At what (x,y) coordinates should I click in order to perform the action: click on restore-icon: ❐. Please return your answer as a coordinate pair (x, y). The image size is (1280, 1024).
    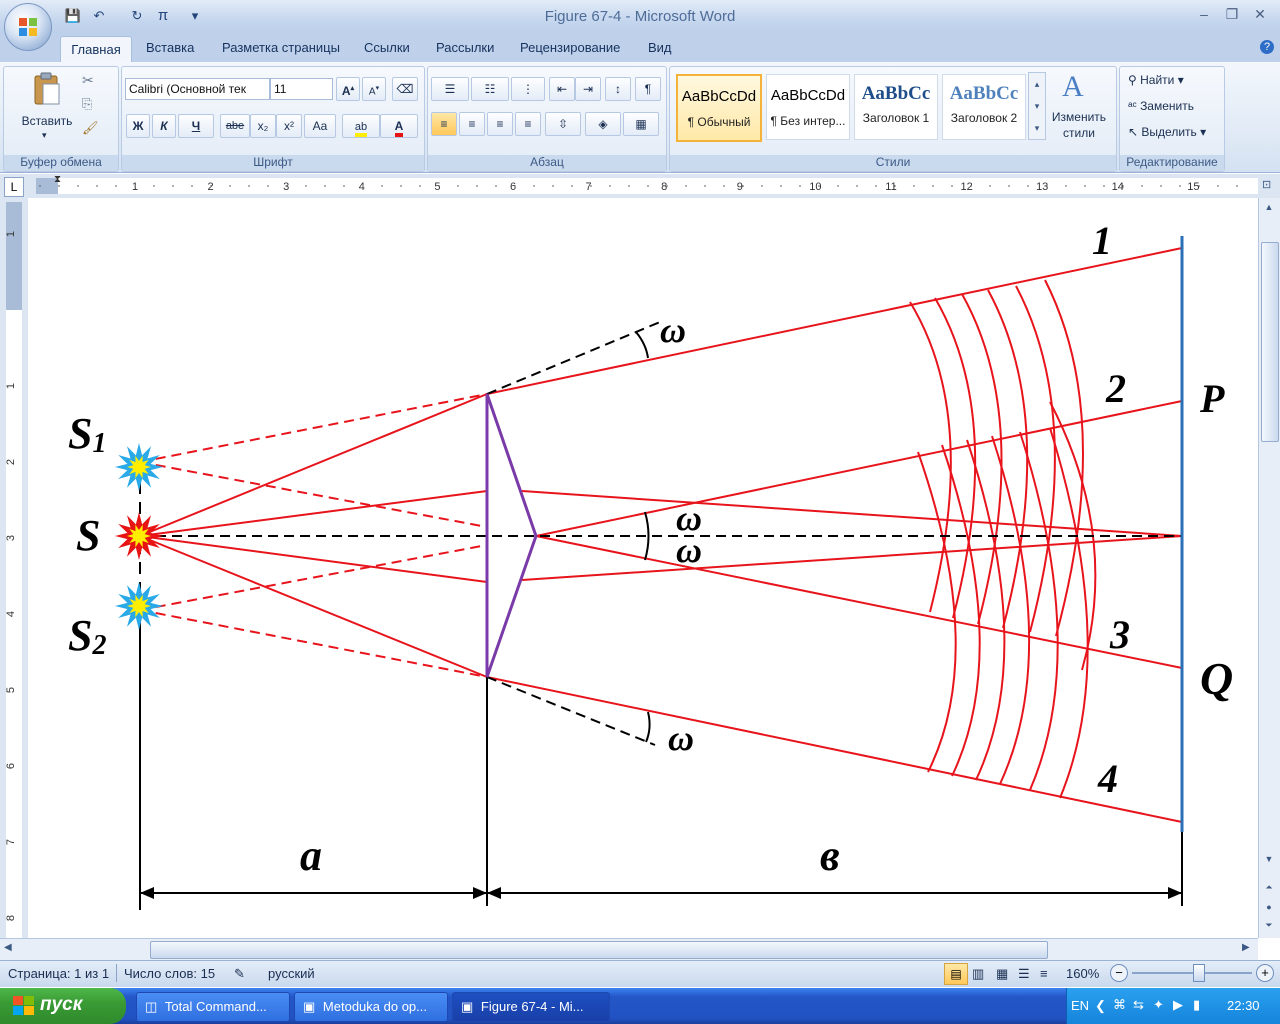
    Looking at the image, I should click on (1232, 15).